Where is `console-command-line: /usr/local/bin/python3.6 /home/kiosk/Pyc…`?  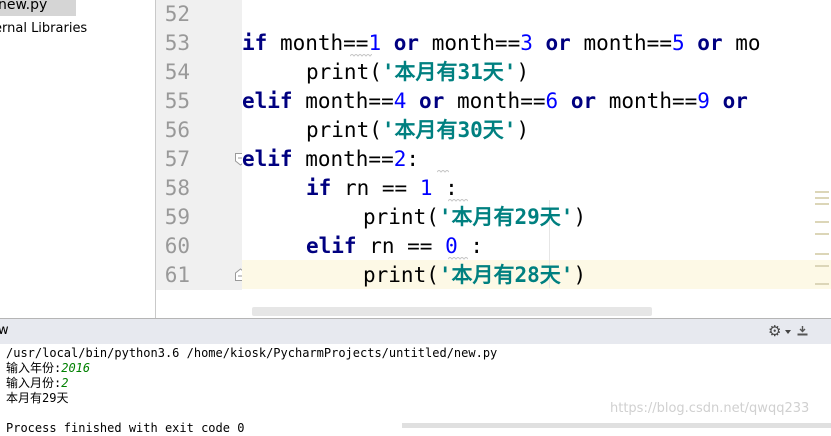
console-command-line: /usr/local/bin/python3.6 /home/kiosk/Pyc… is located at coordinates (252, 353).